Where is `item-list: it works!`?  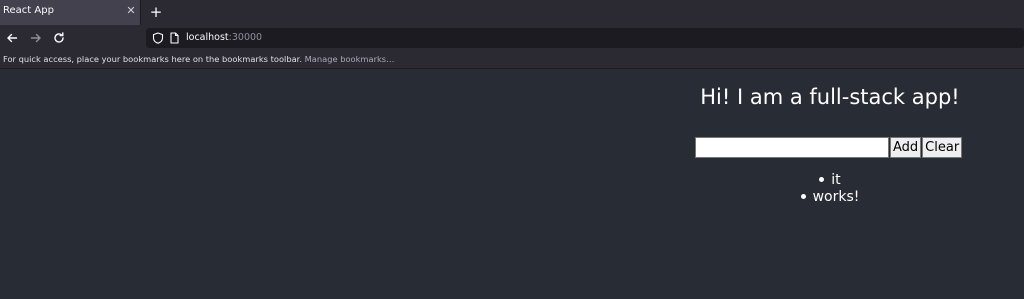 item-list: it works! is located at coordinates (830, 189).